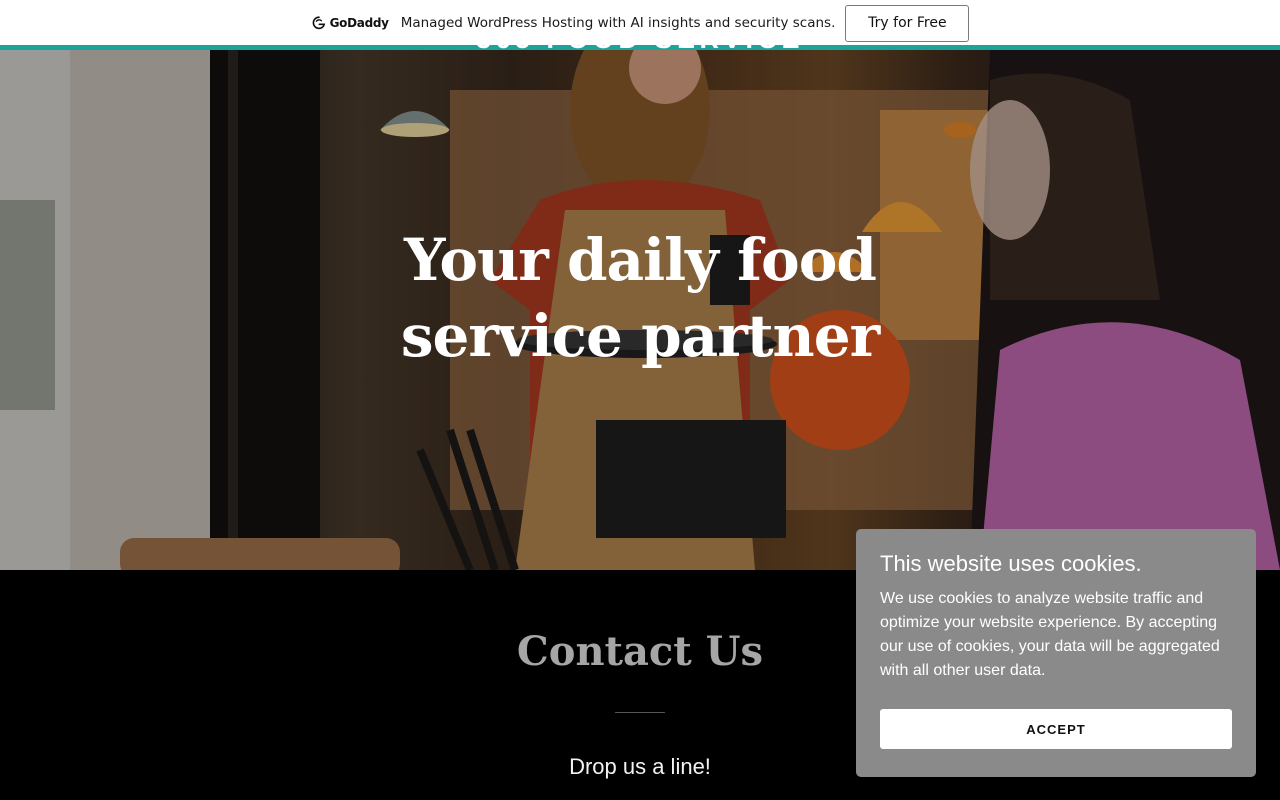  I want to click on hero-heading: Your daily food service partner, so click(640, 298).